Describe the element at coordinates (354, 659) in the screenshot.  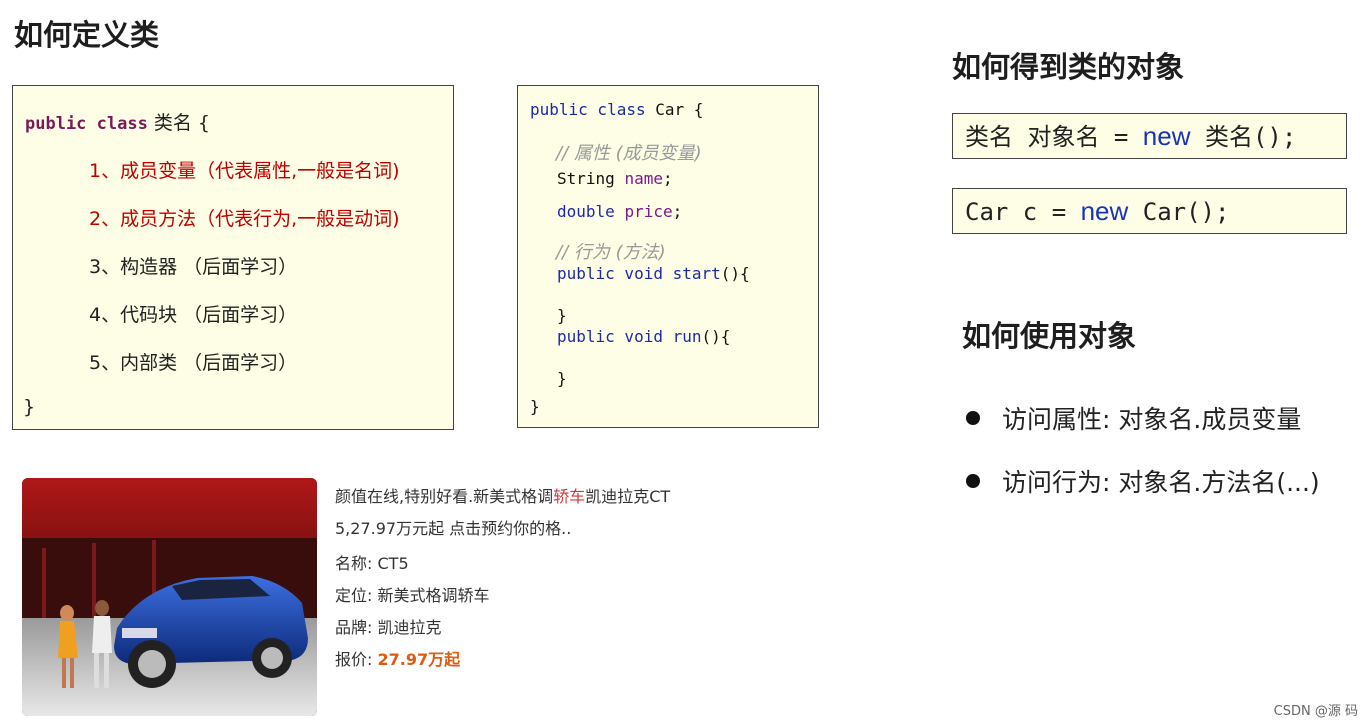
I see `price-label: 报价:` at that location.